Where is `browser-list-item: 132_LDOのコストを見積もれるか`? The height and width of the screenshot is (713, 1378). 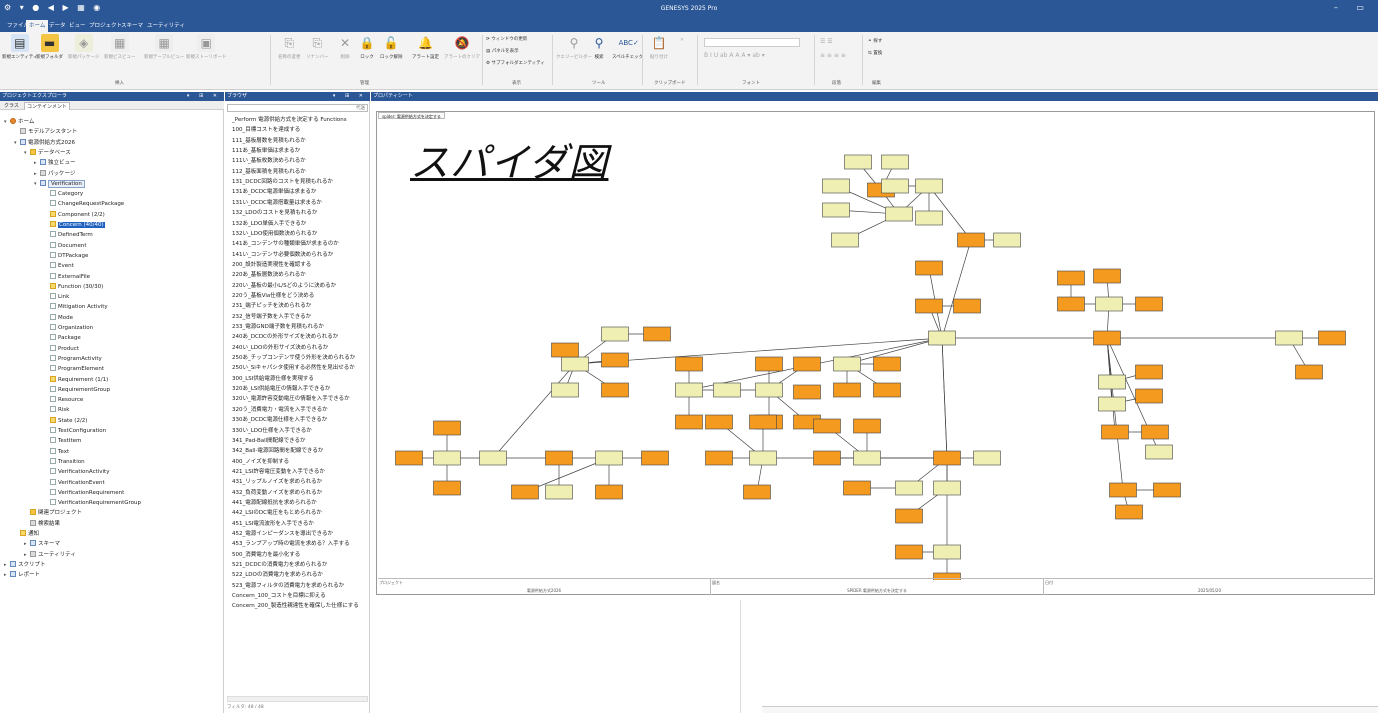 browser-list-item: 132_LDOのコストを見積もれるか is located at coordinates (274, 213).